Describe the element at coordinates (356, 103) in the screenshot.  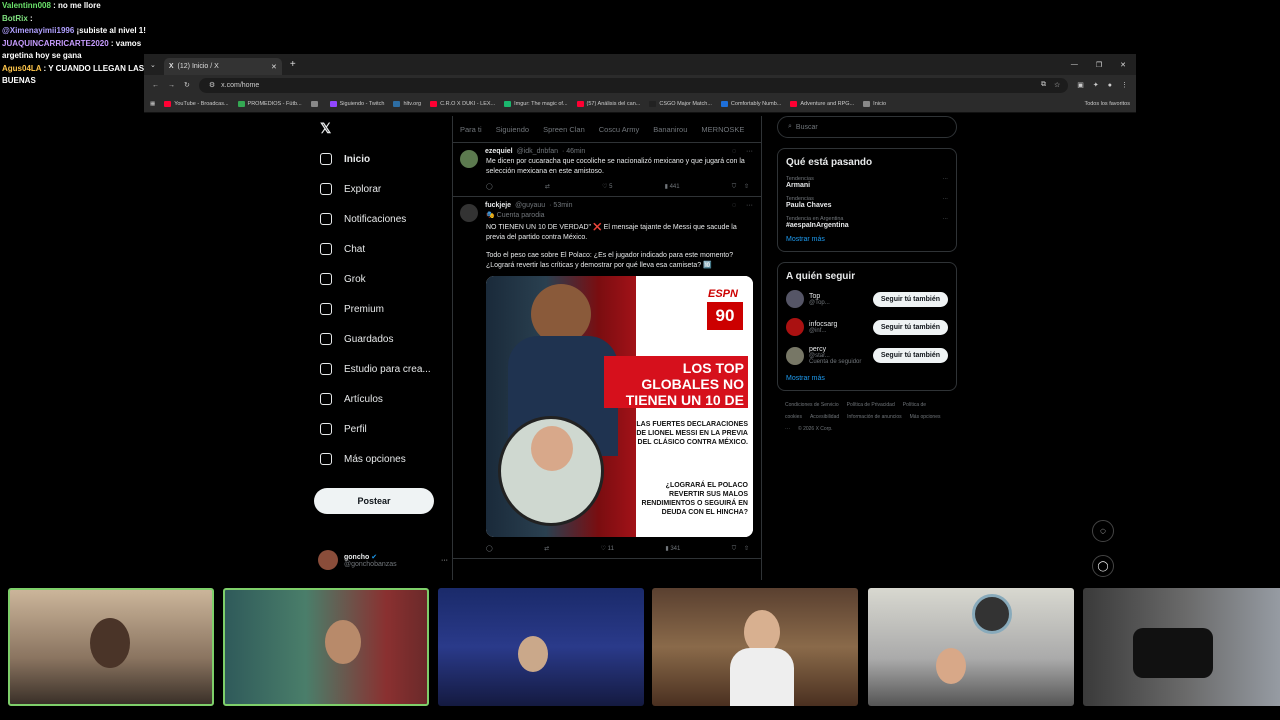
I see `bookmark-item: Siguiendo - Twitch` at that location.